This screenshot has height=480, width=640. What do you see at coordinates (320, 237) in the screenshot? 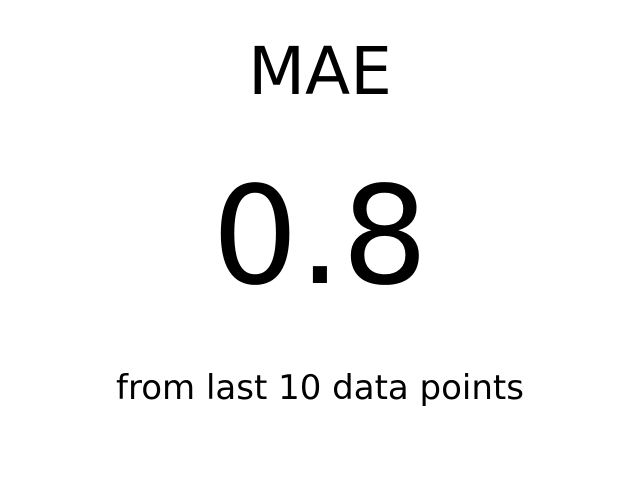
I see `metric-value: 0.8` at bounding box center [320, 237].